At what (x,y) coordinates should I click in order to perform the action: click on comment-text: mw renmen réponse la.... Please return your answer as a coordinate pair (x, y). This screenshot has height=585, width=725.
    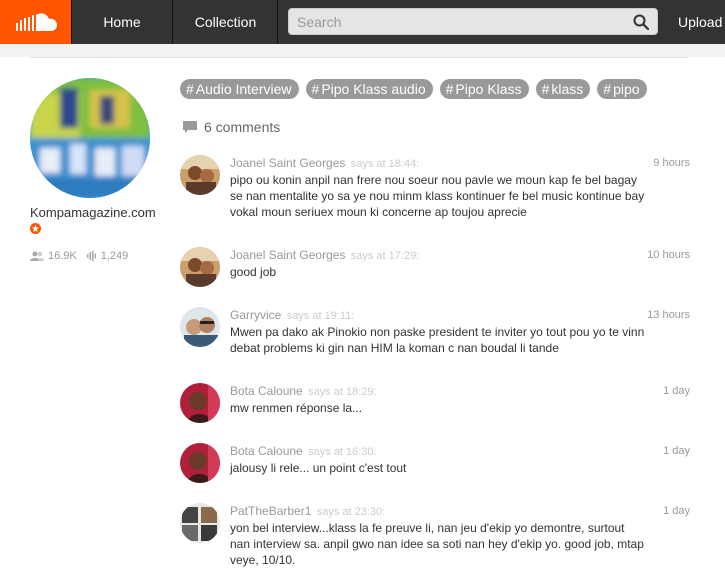
    Looking at the image, I should click on (460, 408).